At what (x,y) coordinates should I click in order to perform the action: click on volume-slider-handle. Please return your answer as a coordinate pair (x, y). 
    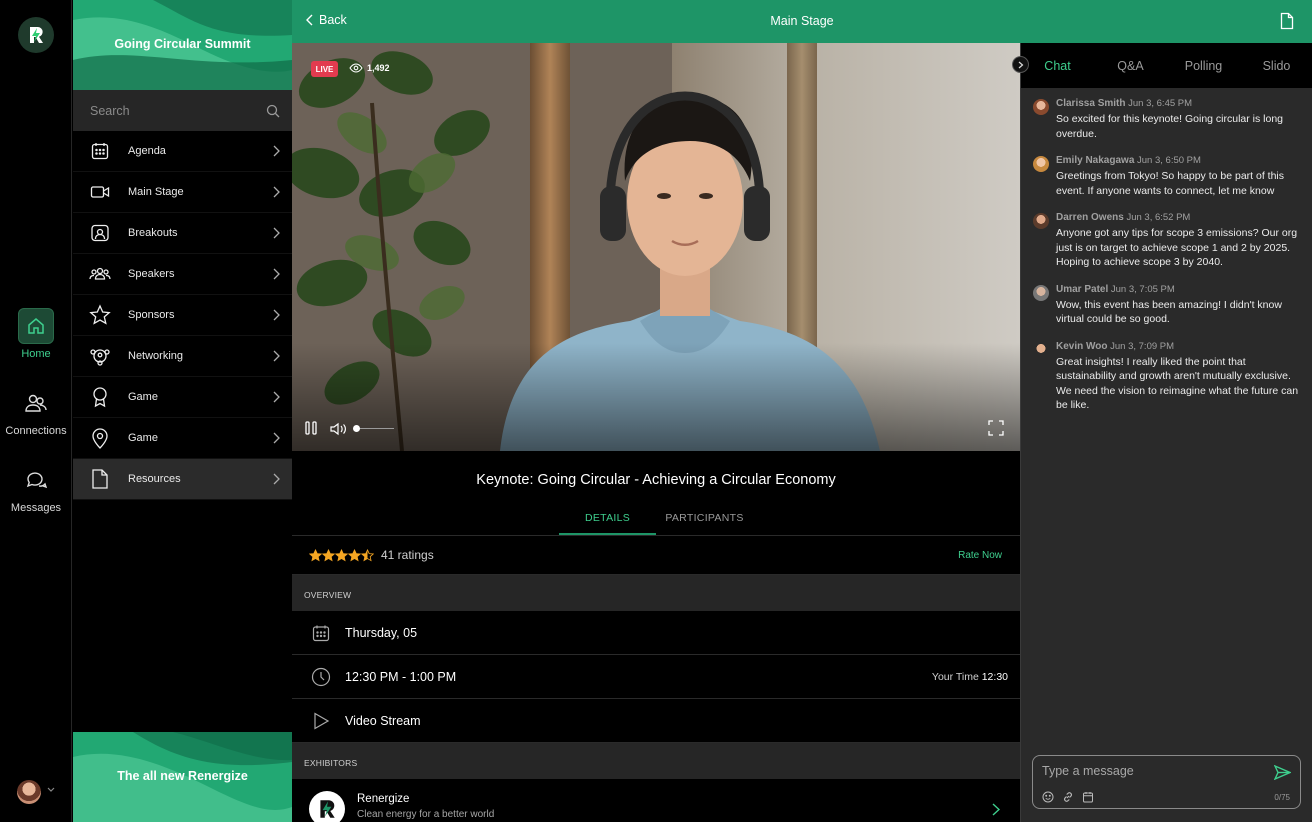
    Looking at the image, I should click on (356, 428).